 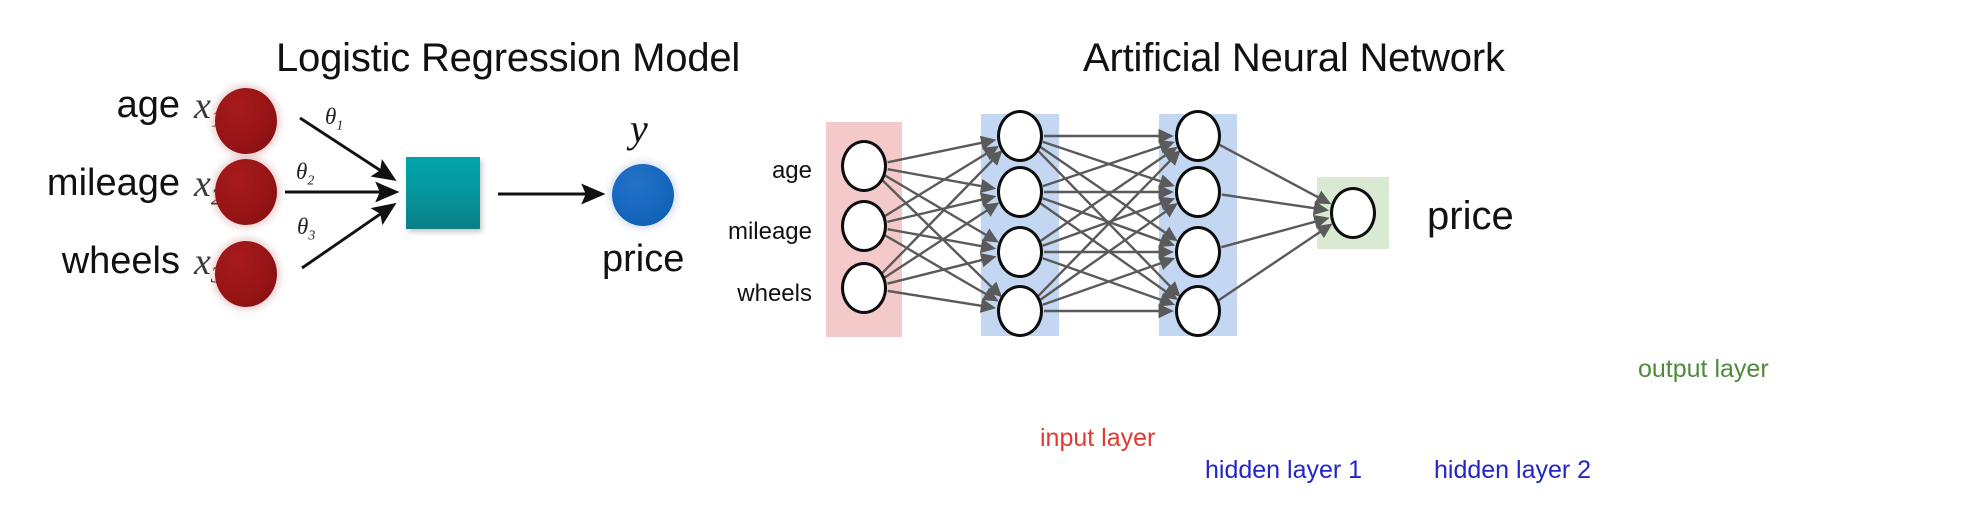 What do you see at coordinates (202, 106) in the screenshot?
I see `feature-variable-x1-symbol: x` at bounding box center [202, 106].